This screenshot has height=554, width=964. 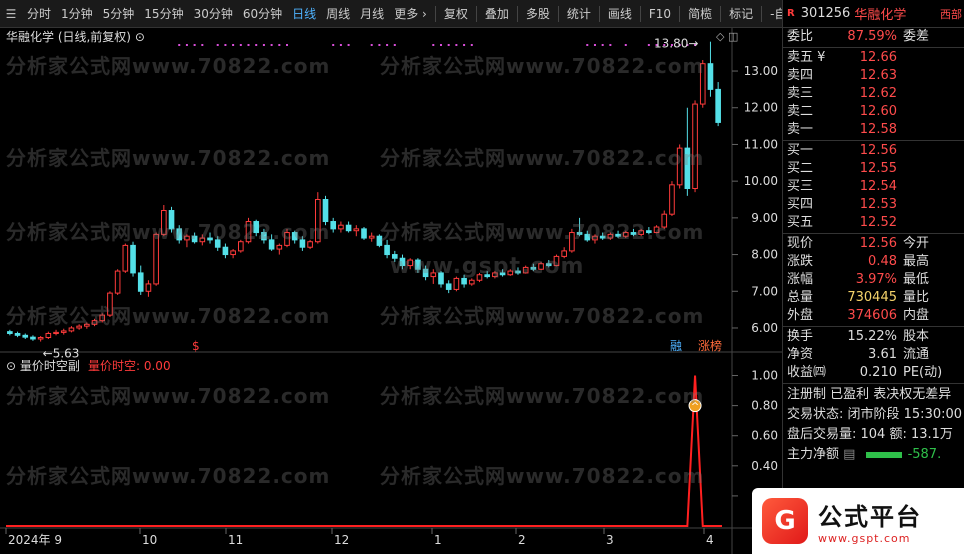 I want to click on toolbar-divider, so click(x=762, y=13).